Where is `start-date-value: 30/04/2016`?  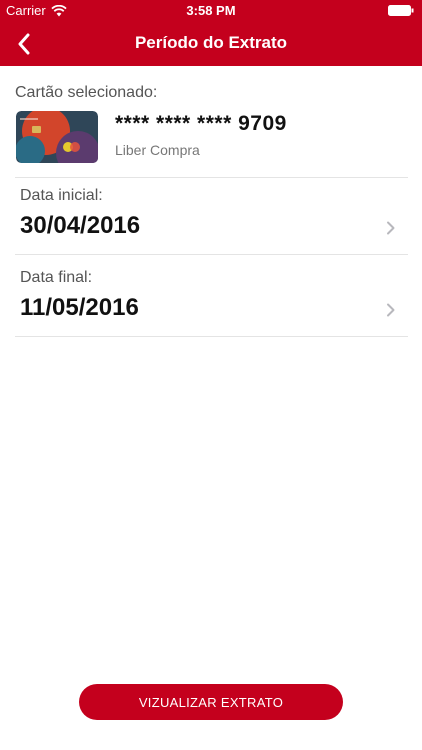
start-date-value: 30/04/2016 is located at coordinates (80, 225).